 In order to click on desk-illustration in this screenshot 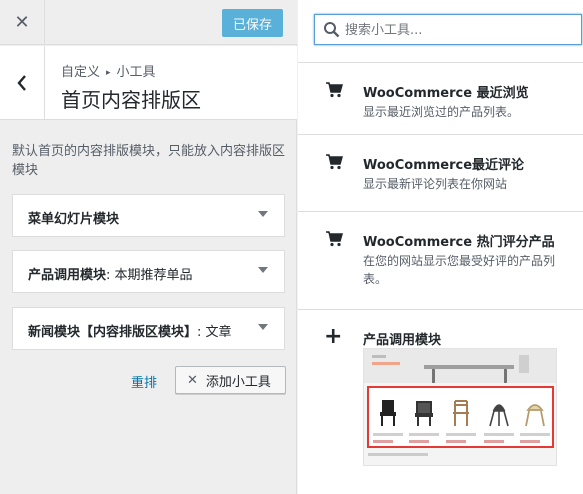, I will do `click(450, 369)`.